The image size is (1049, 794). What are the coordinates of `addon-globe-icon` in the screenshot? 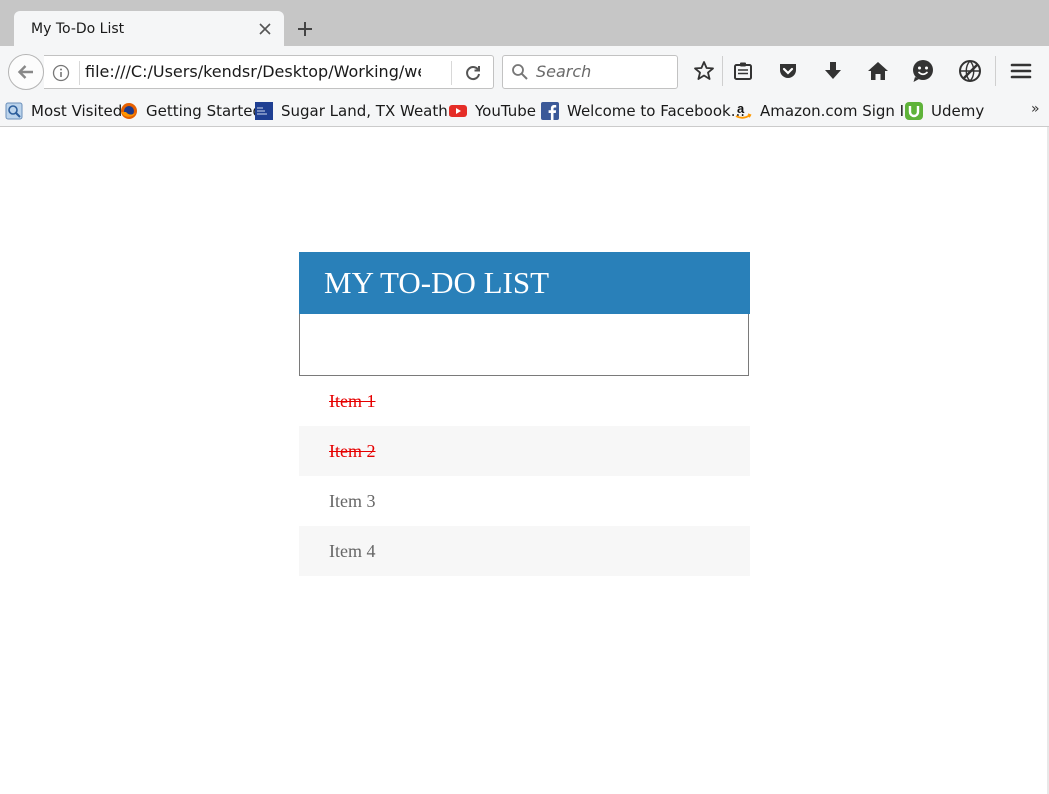 It's located at (970, 71).